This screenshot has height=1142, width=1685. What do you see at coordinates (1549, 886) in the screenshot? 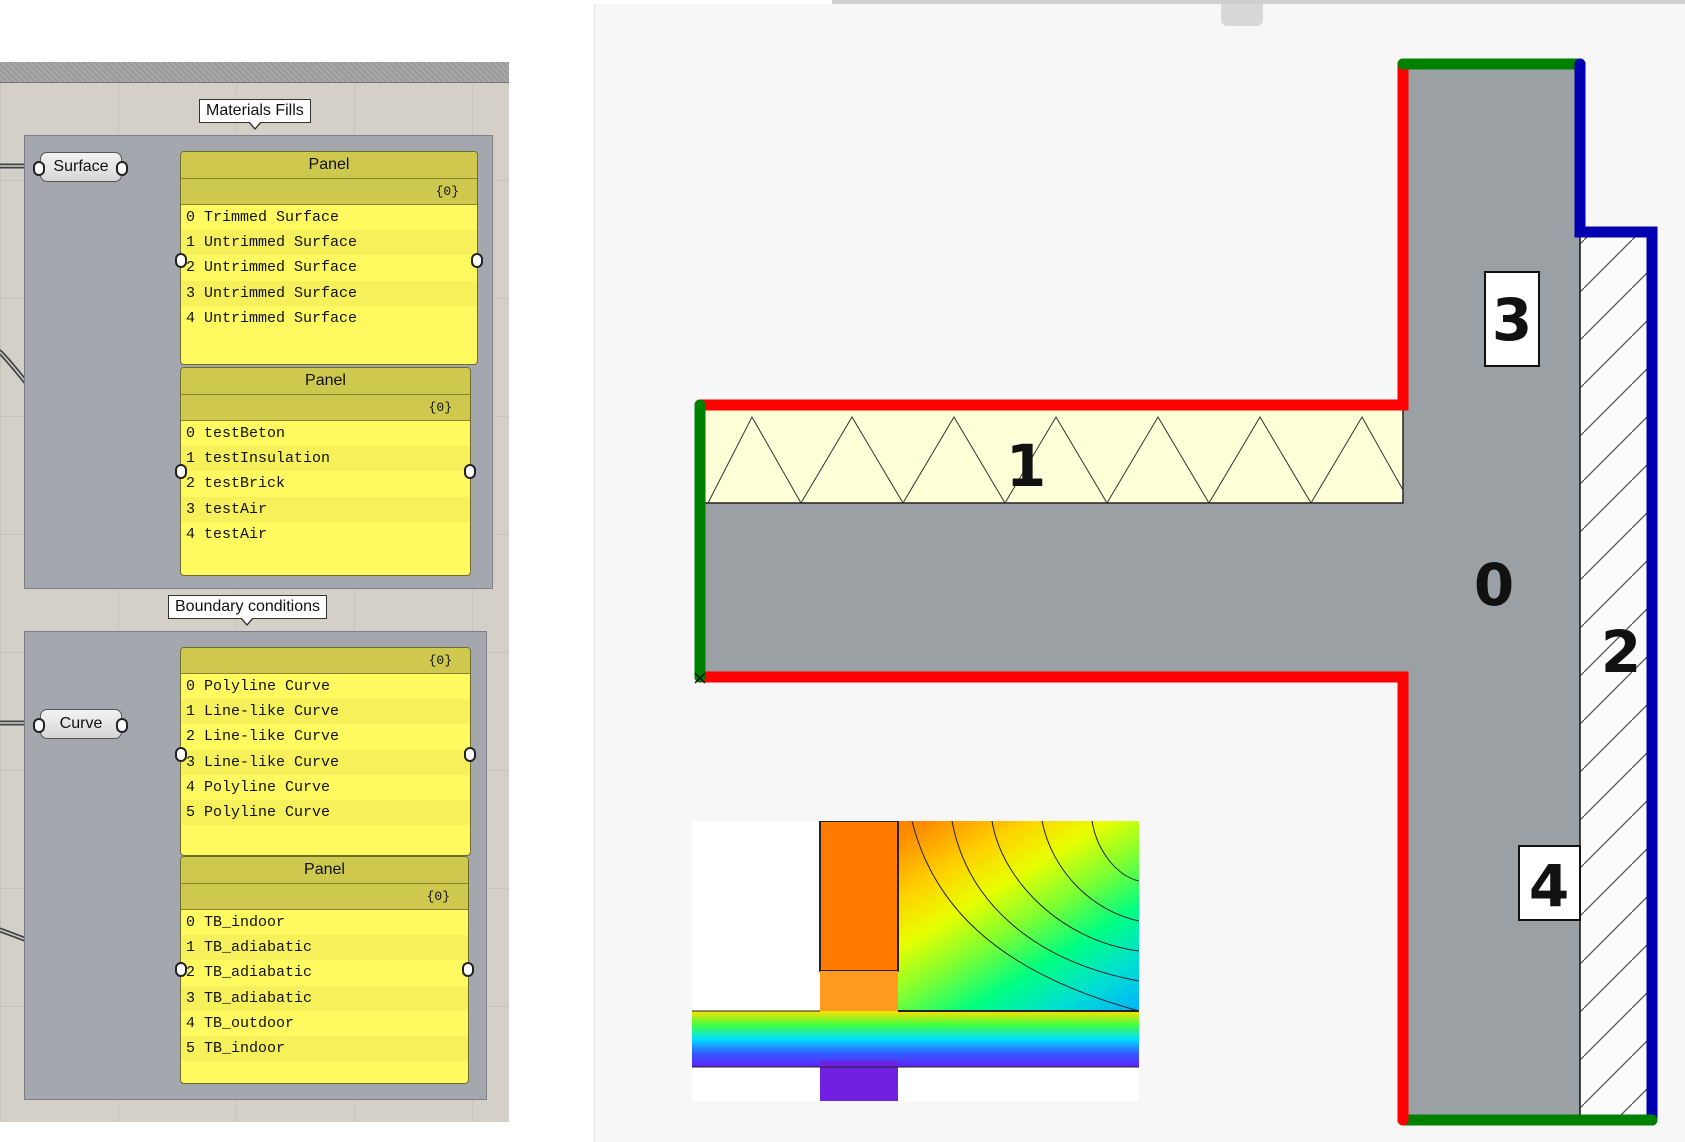
I see `air-bottom-label: 4` at bounding box center [1549, 886].